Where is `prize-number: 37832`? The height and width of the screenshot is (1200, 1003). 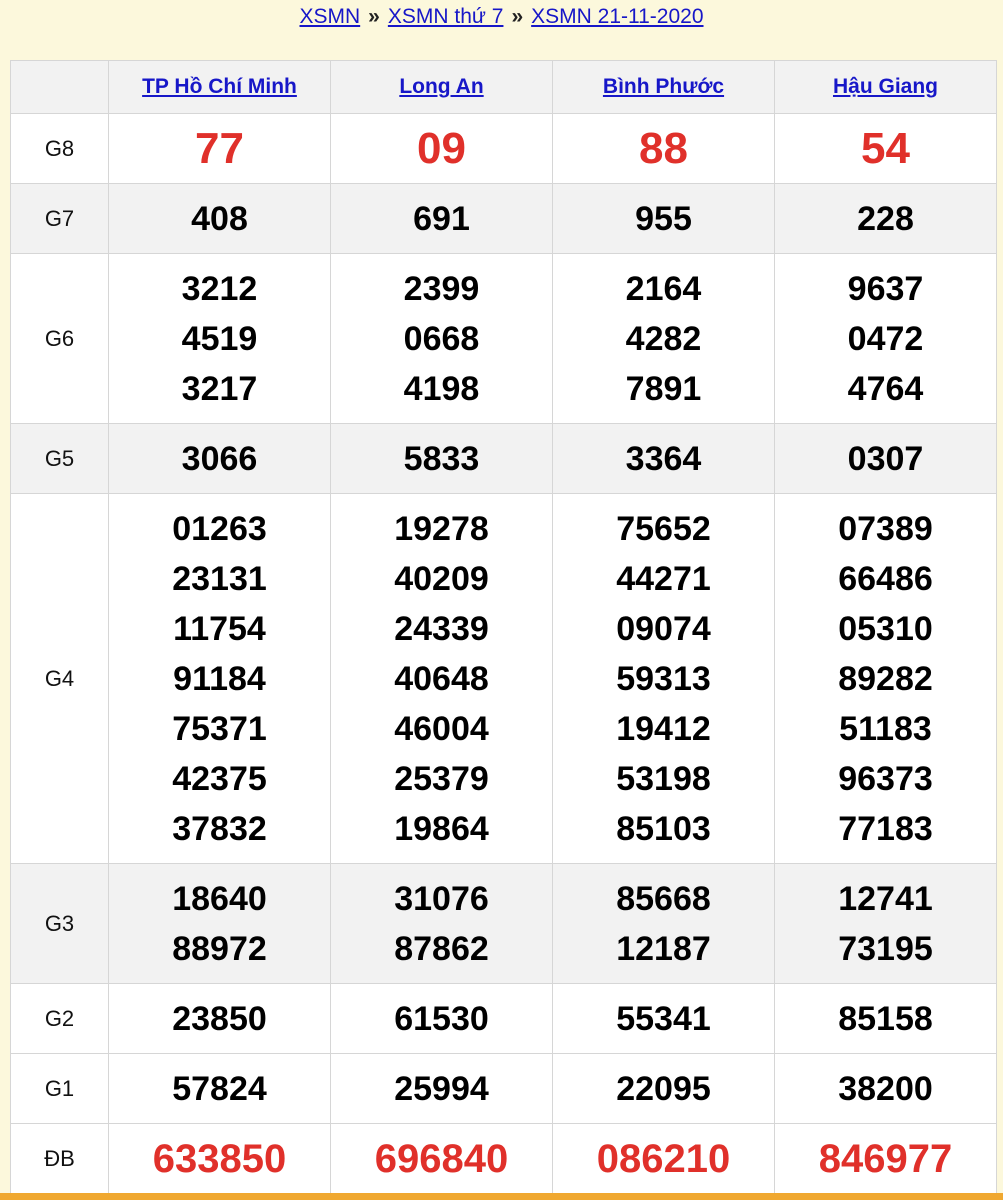
prize-number: 37832 is located at coordinates (219, 828).